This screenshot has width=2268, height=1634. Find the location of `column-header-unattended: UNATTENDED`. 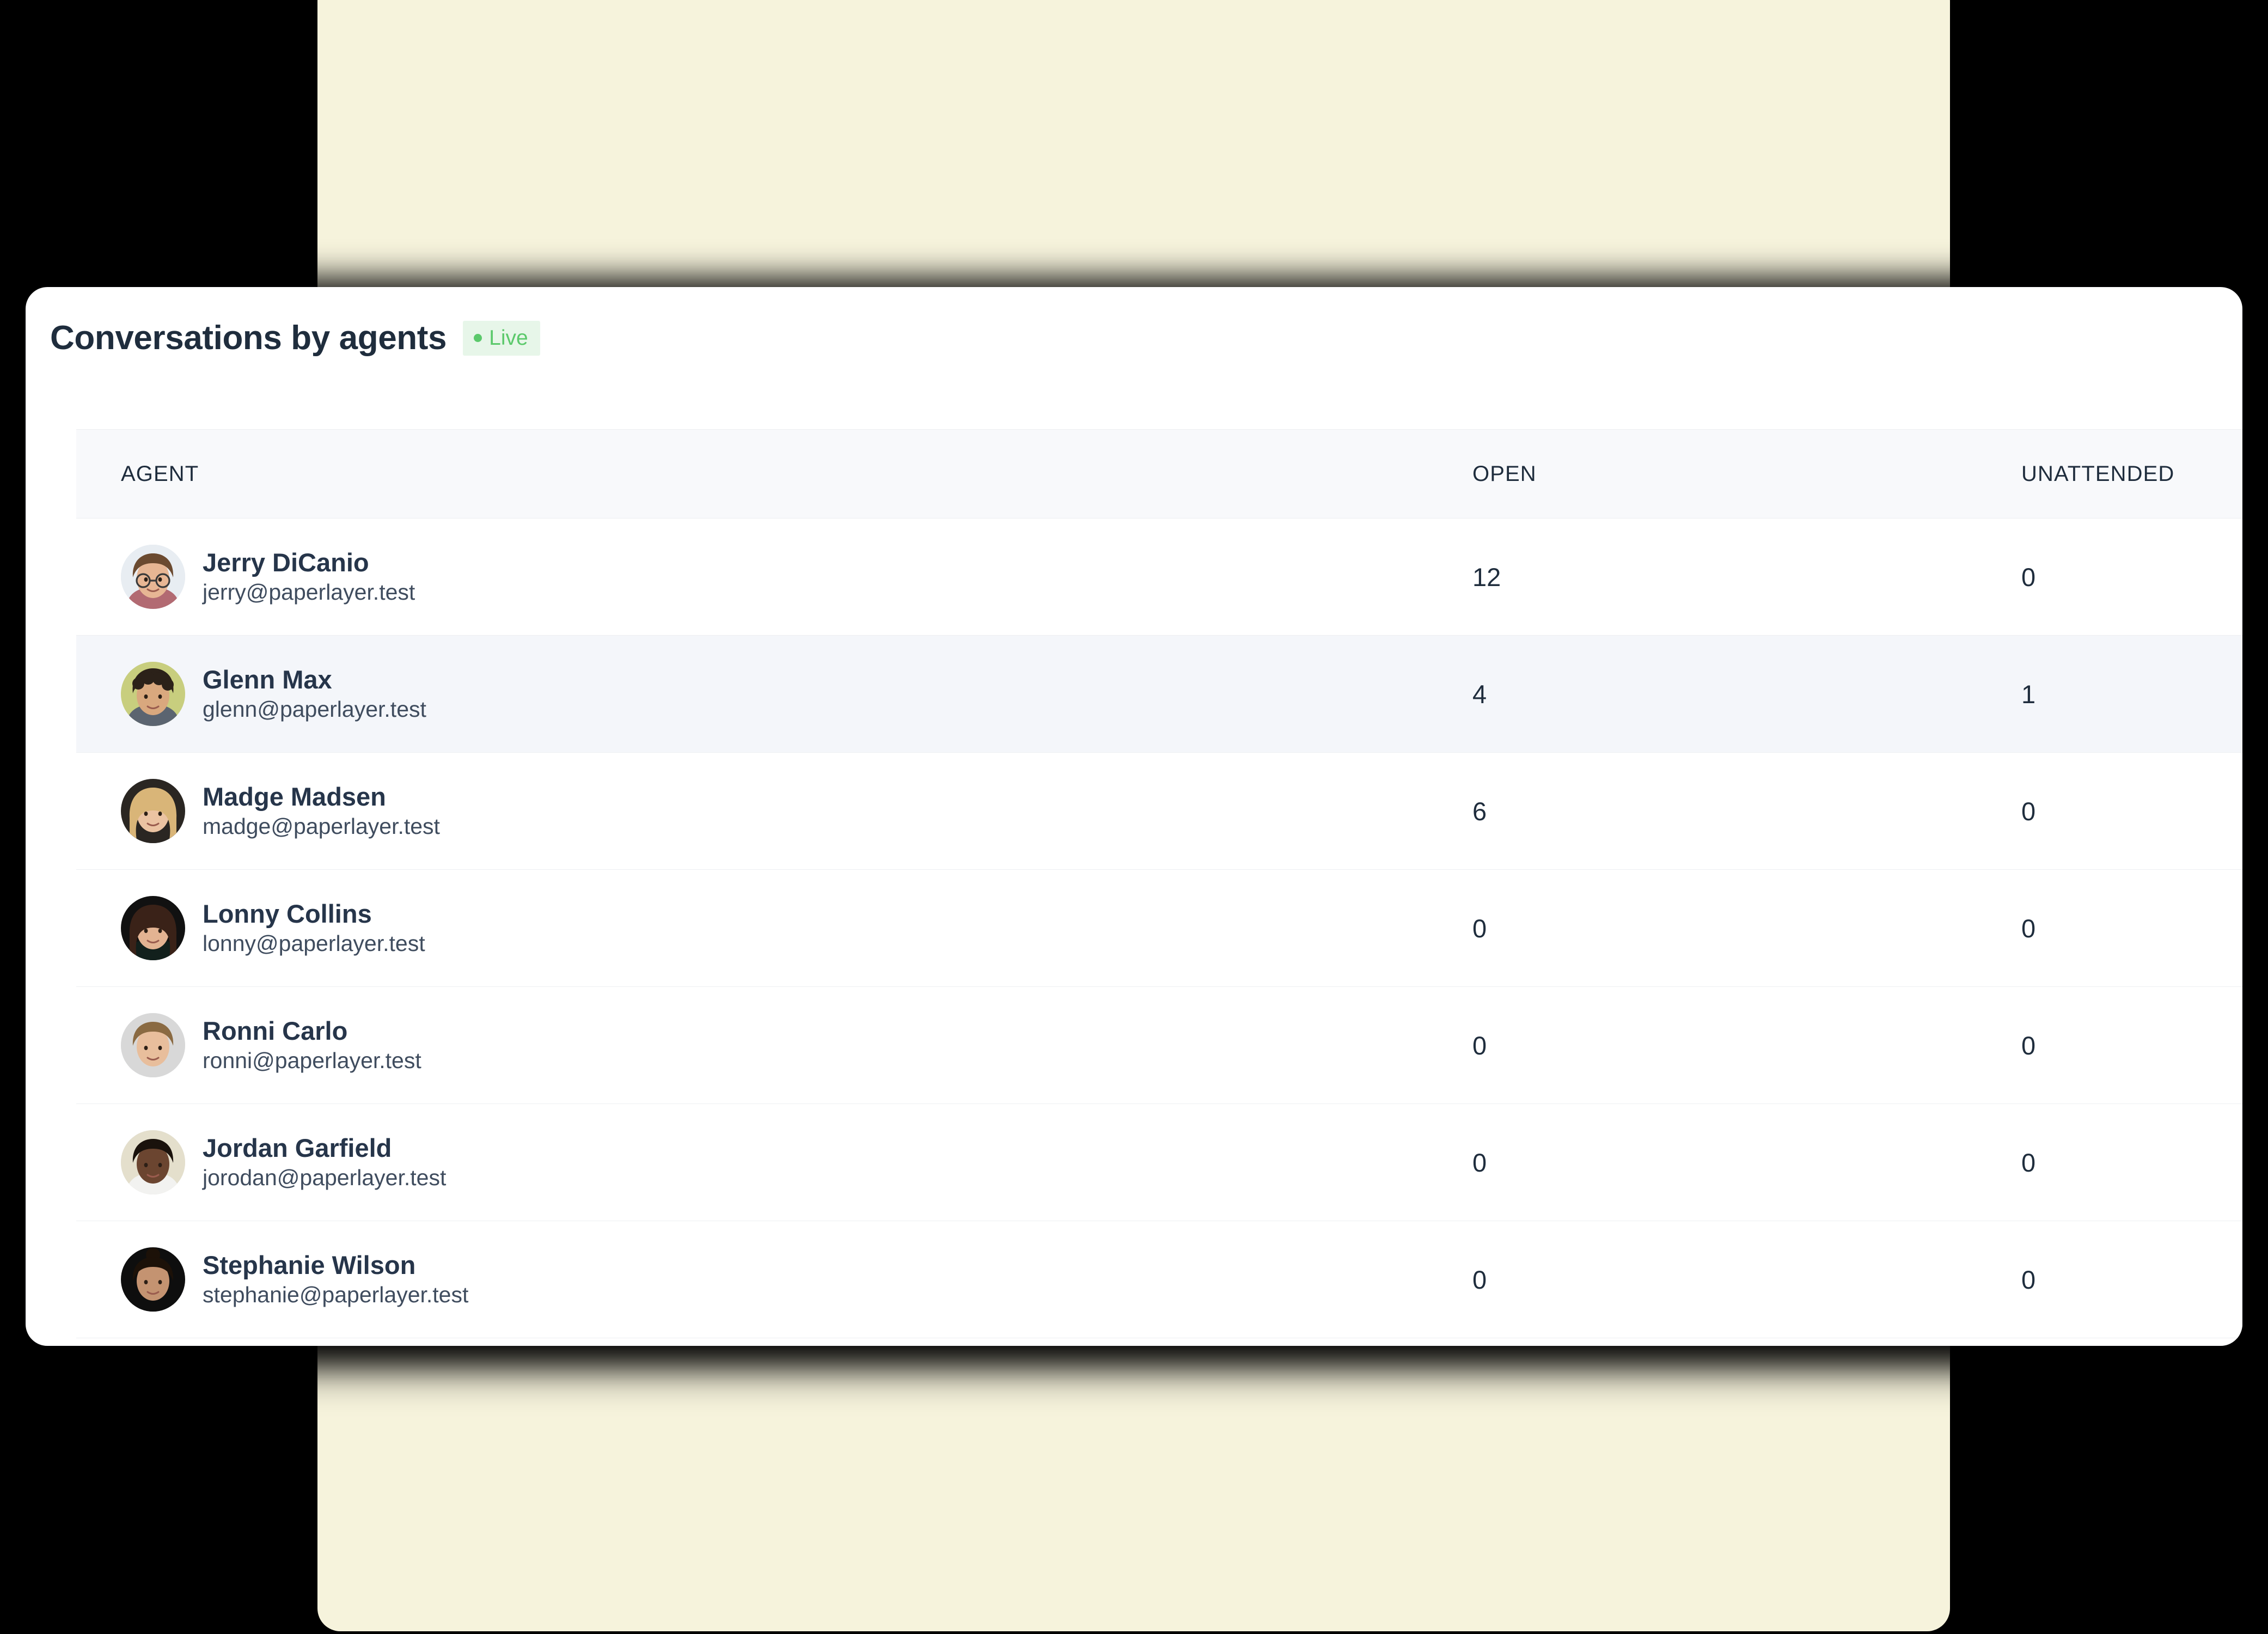

column-header-unattended: UNATTENDED is located at coordinates (2129, 474).